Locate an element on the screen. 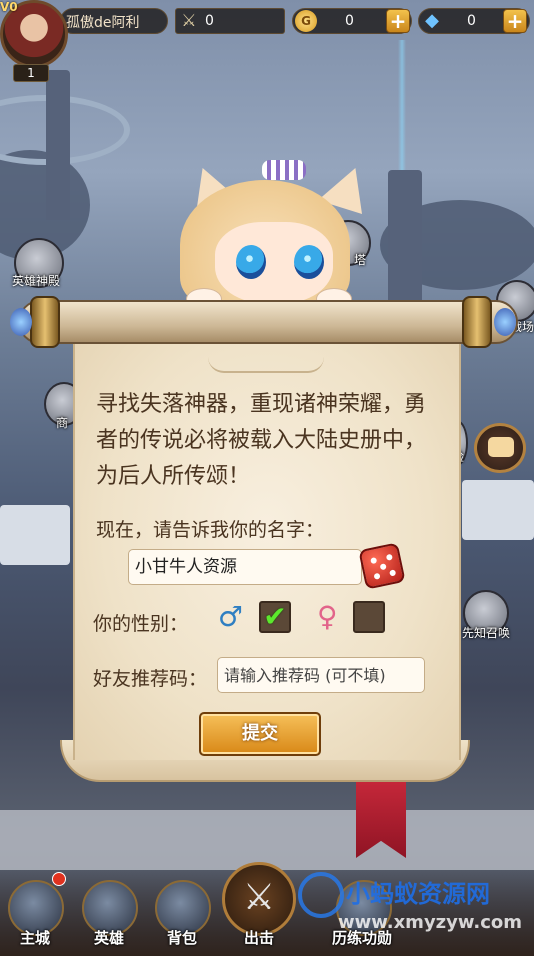  male-checkbox: ✔ is located at coordinates (275, 617).